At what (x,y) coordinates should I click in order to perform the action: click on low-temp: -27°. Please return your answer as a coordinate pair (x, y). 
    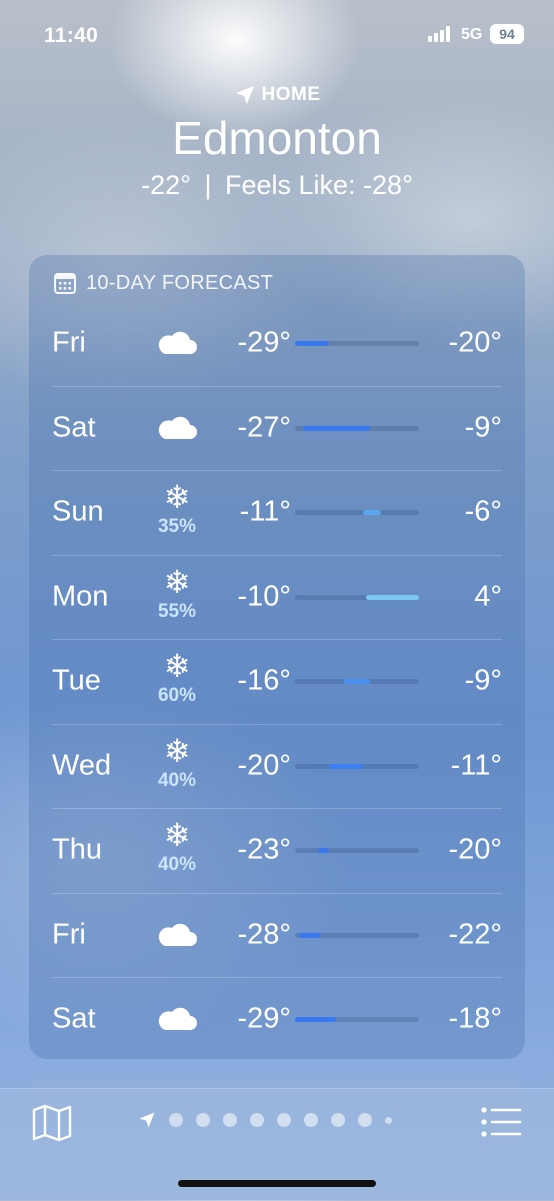
    Looking at the image, I should click on (264, 427).